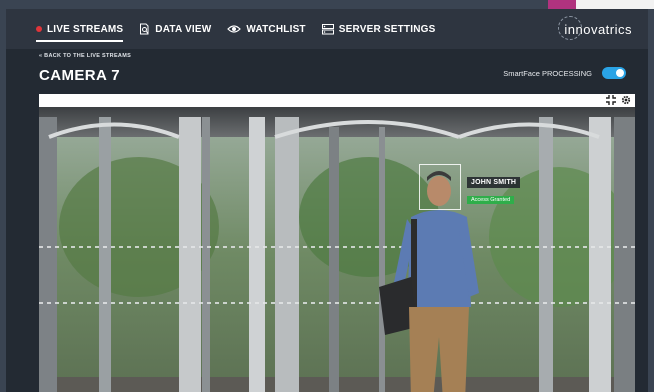 This screenshot has width=654, height=392. I want to click on brand-name: innovatrics, so click(598, 29).